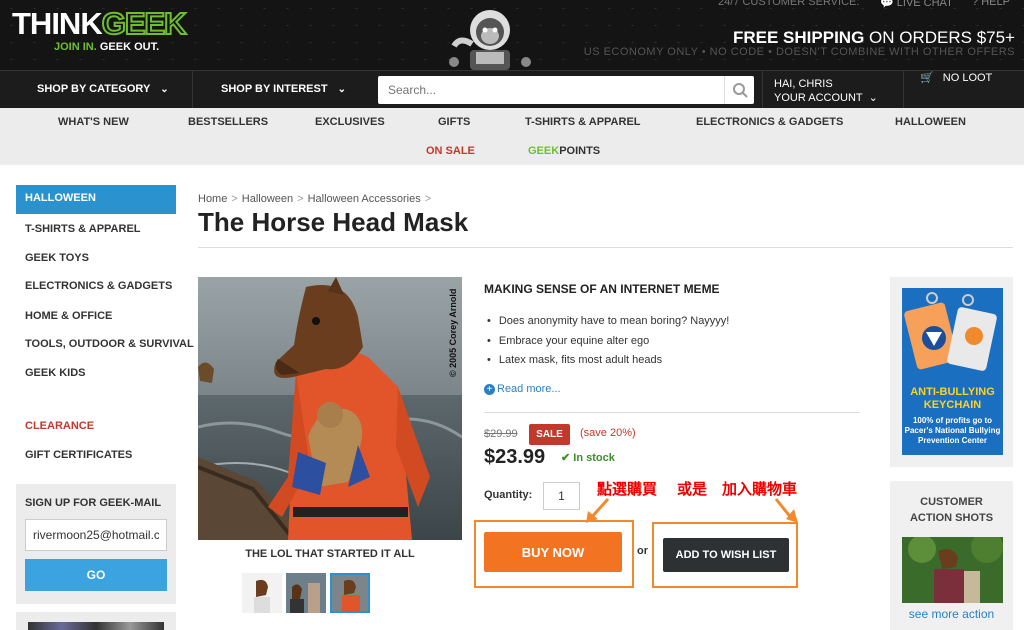 This screenshot has width=1024, height=630. Describe the element at coordinates (977, 4) in the screenshot. I see `help-circle-icon: ?` at that location.